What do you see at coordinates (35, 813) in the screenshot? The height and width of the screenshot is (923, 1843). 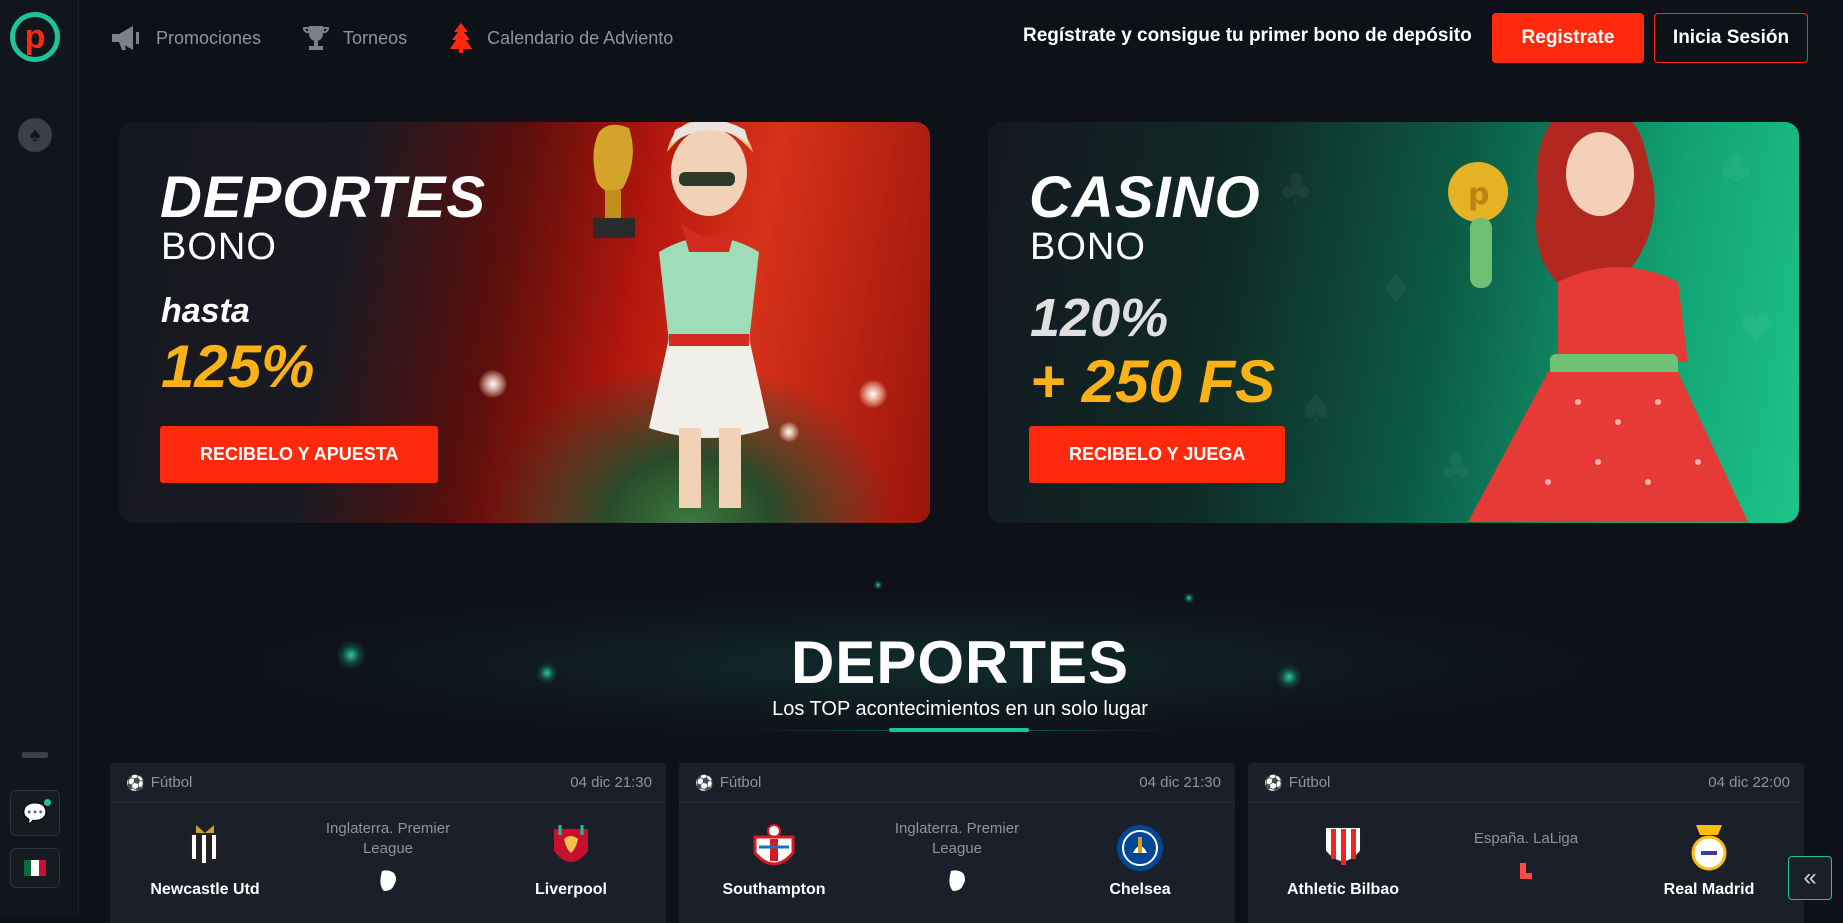 I see `chat-button: 💬` at bounding box center [35, 813].